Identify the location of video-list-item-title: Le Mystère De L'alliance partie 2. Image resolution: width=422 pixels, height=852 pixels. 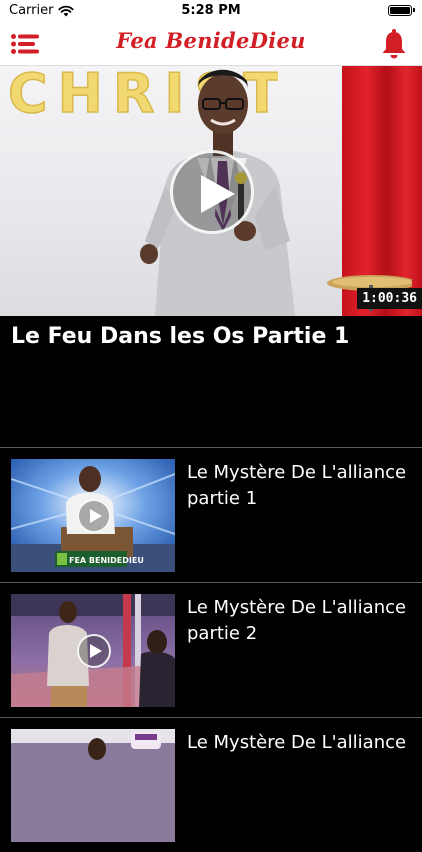
(297, 620).